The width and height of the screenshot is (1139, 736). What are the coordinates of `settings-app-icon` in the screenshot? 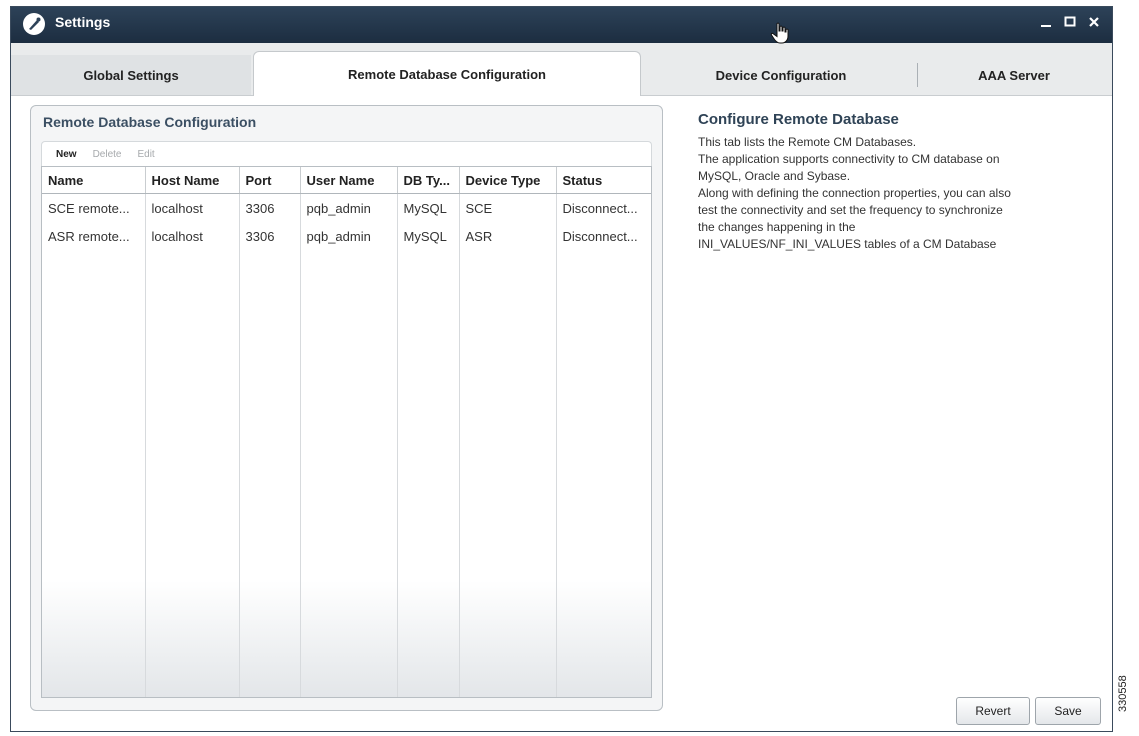 It's located at (34, 24).